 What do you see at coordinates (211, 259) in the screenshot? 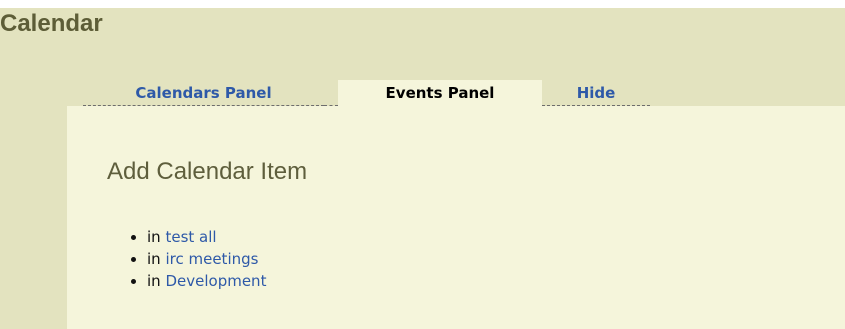
I see `calendar-link-irc-meetings: irc meetings` at bounding box center [211, 259].